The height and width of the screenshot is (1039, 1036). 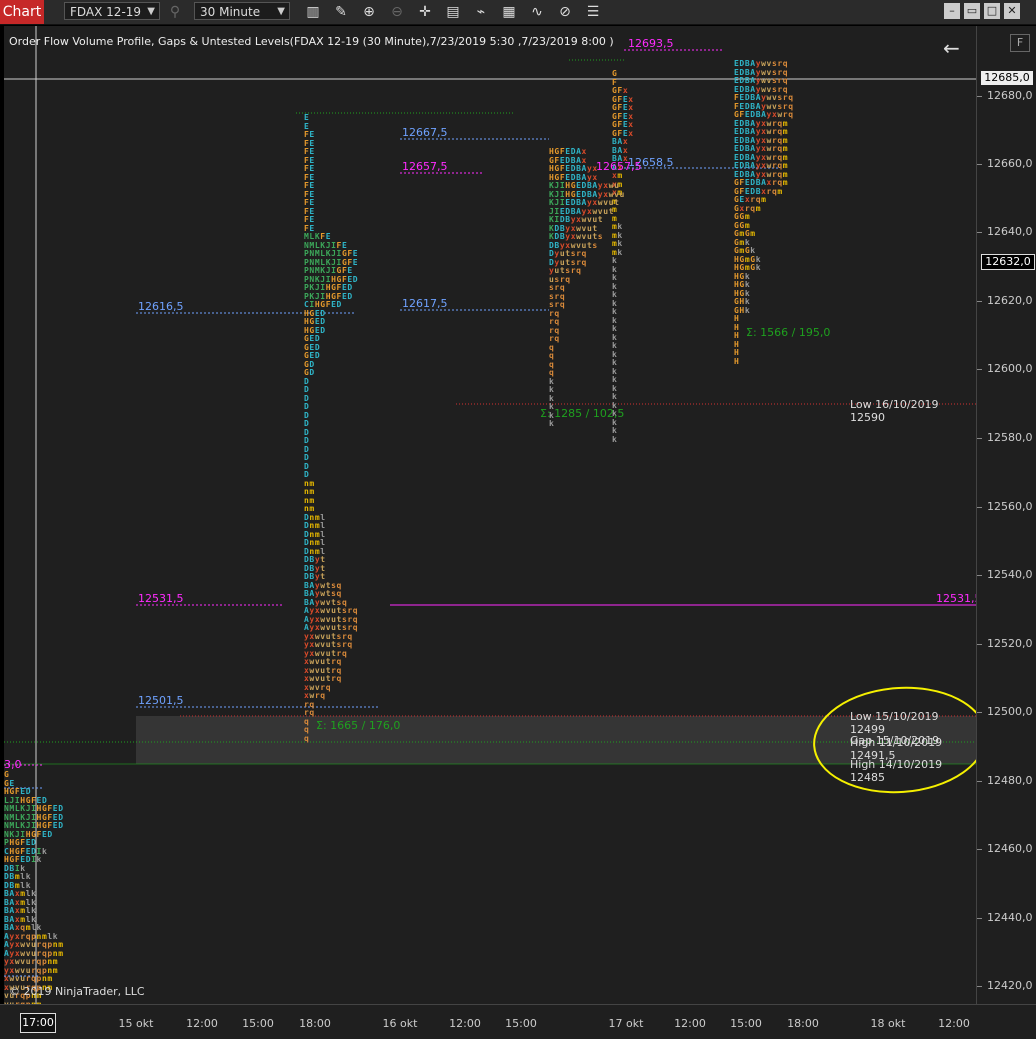 What do you see at coordinates (175, 12) in the screenshot?
I see `search-icon: ⚲` at bounding box center [175, 12].